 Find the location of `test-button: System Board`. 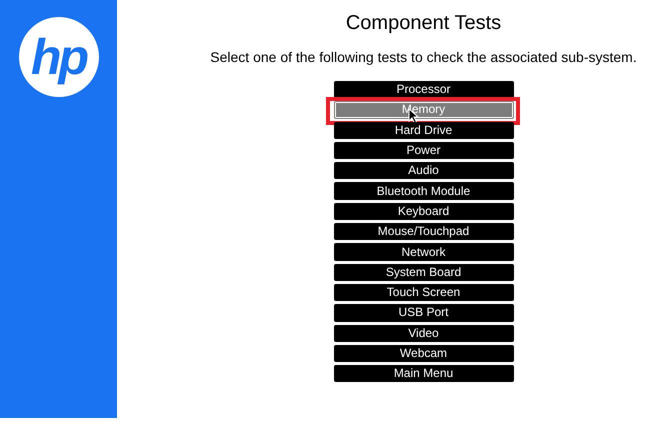

test-button: System Board is located at coordinates (424, 272).